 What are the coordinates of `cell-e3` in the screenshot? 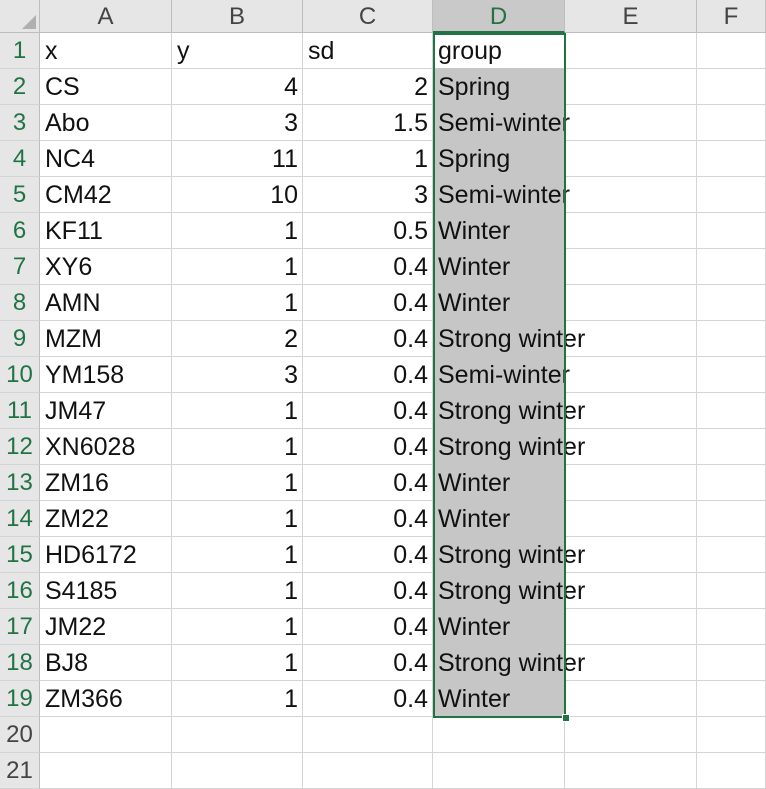 It's located at (631, 123).